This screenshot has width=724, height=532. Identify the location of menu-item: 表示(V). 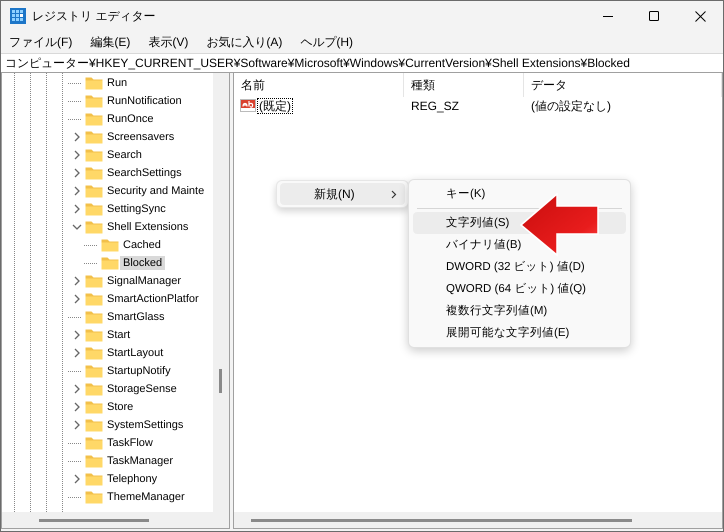
(168, 42).